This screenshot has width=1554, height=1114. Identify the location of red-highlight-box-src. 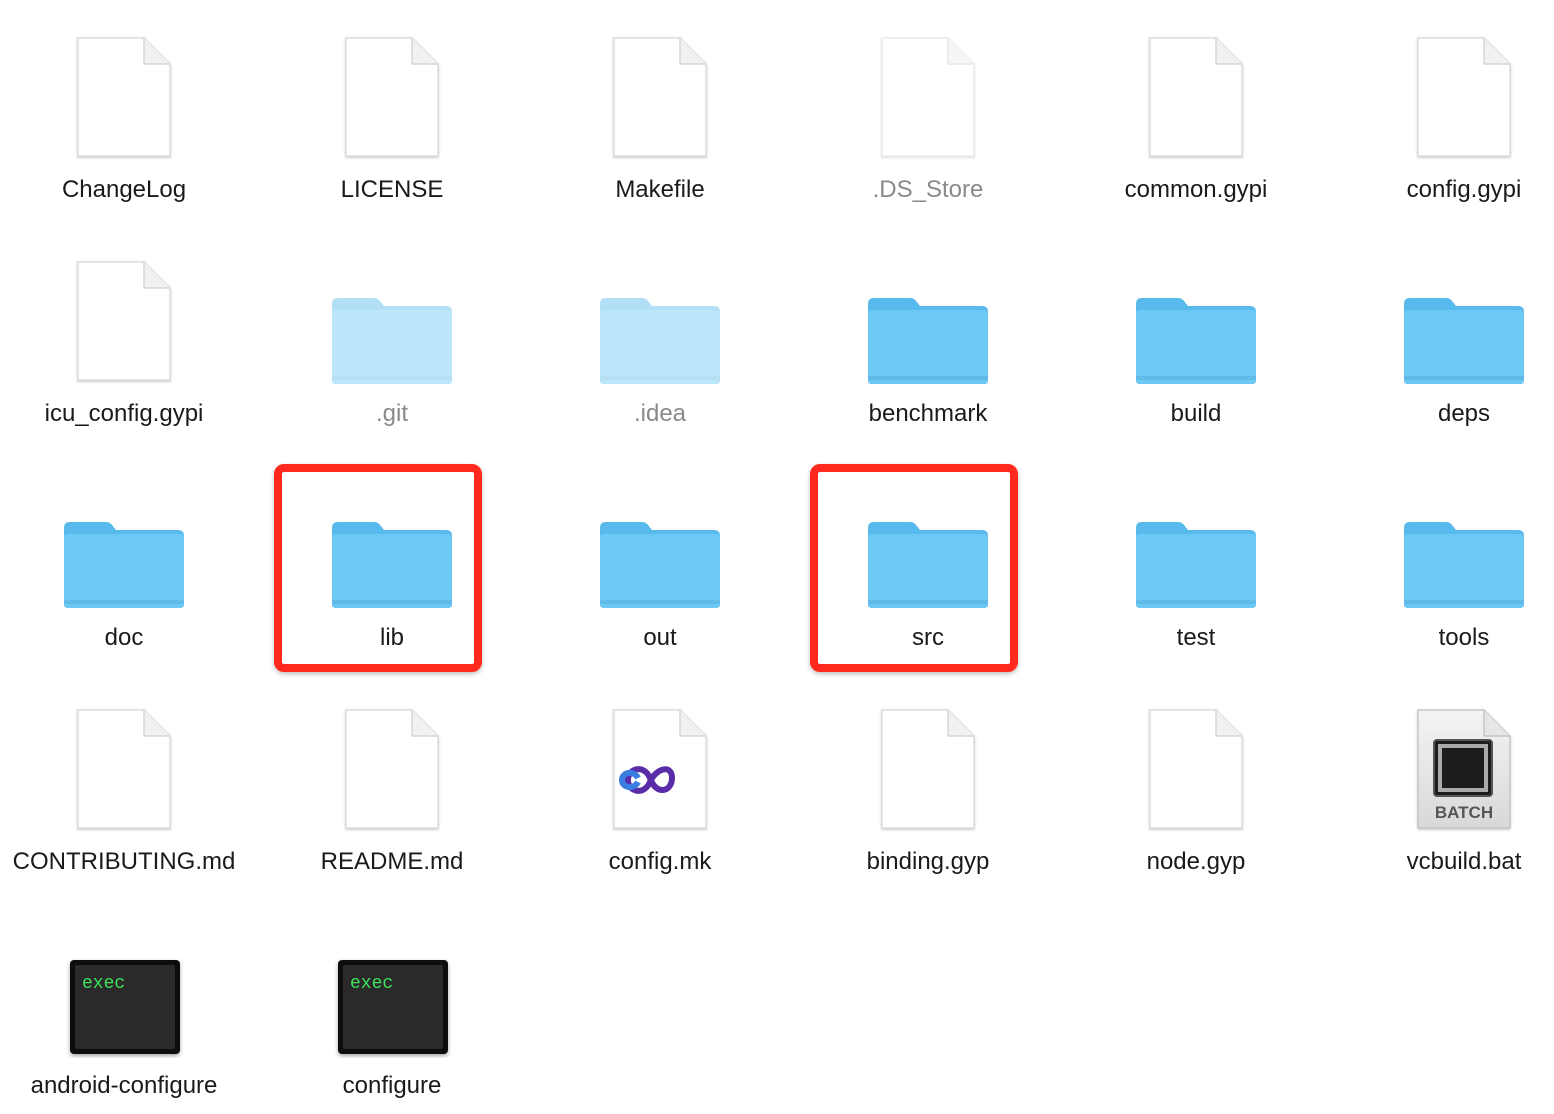
(914, 568).